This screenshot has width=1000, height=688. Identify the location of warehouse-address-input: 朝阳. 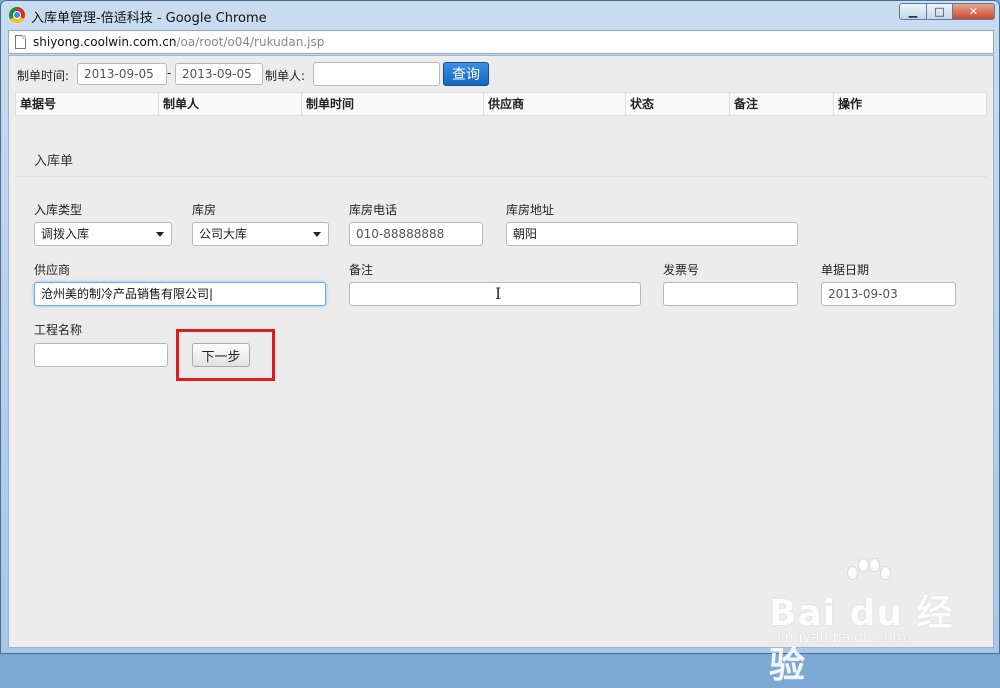
(652, 234).